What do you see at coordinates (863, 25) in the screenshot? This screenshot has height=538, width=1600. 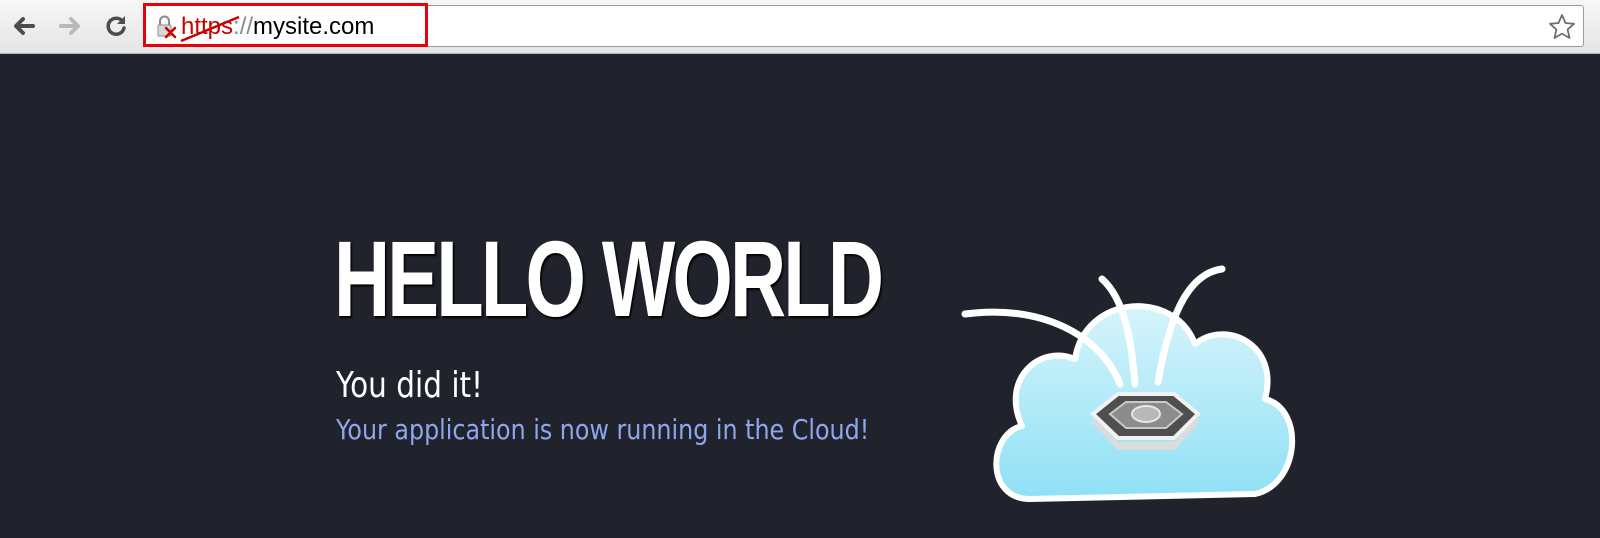 I see `address-bar: https://mysite.com` at bounding box center [863, 25].